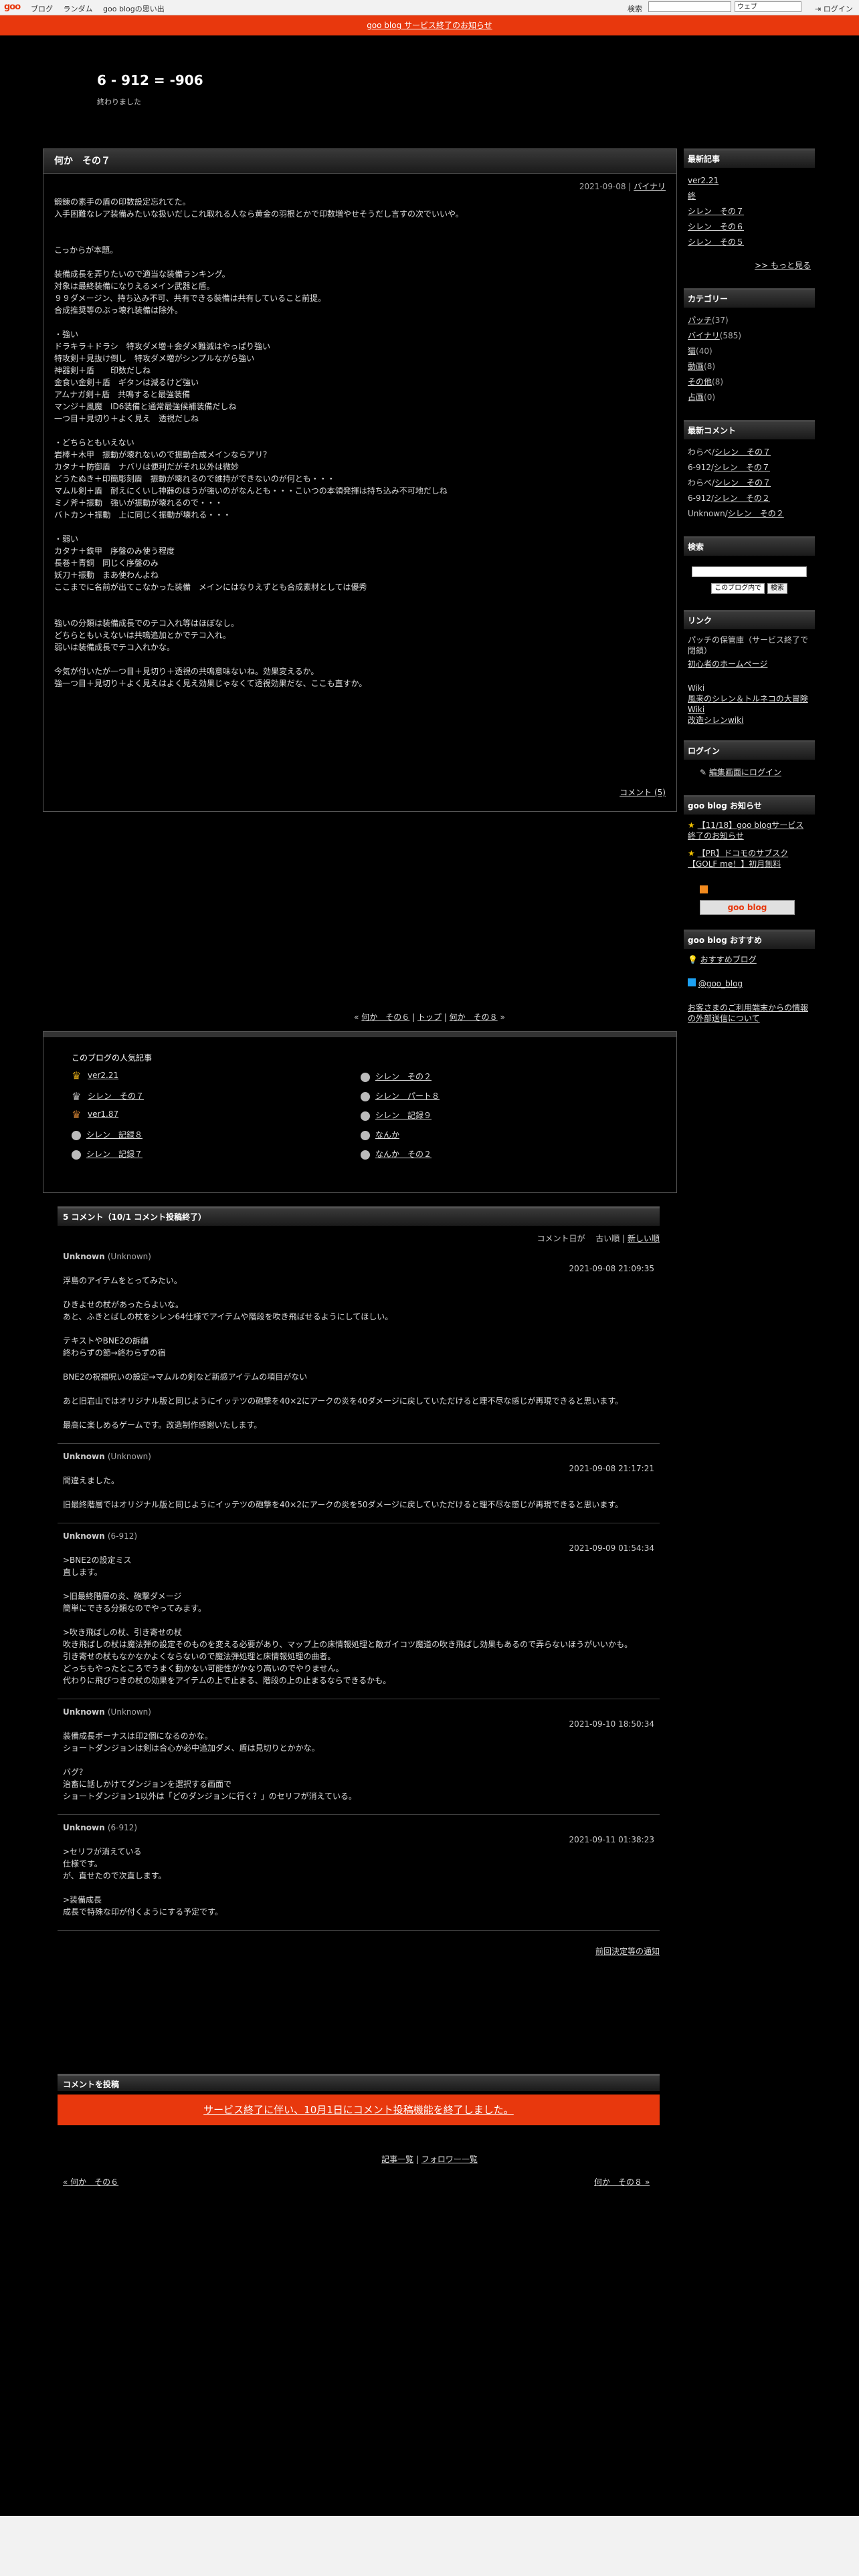 This screenshot has height=2576, width=859. What do you see at coordinates (696, 366) in the screenshot?
I see `category-link: 動画` at bounding box center [696, 366].